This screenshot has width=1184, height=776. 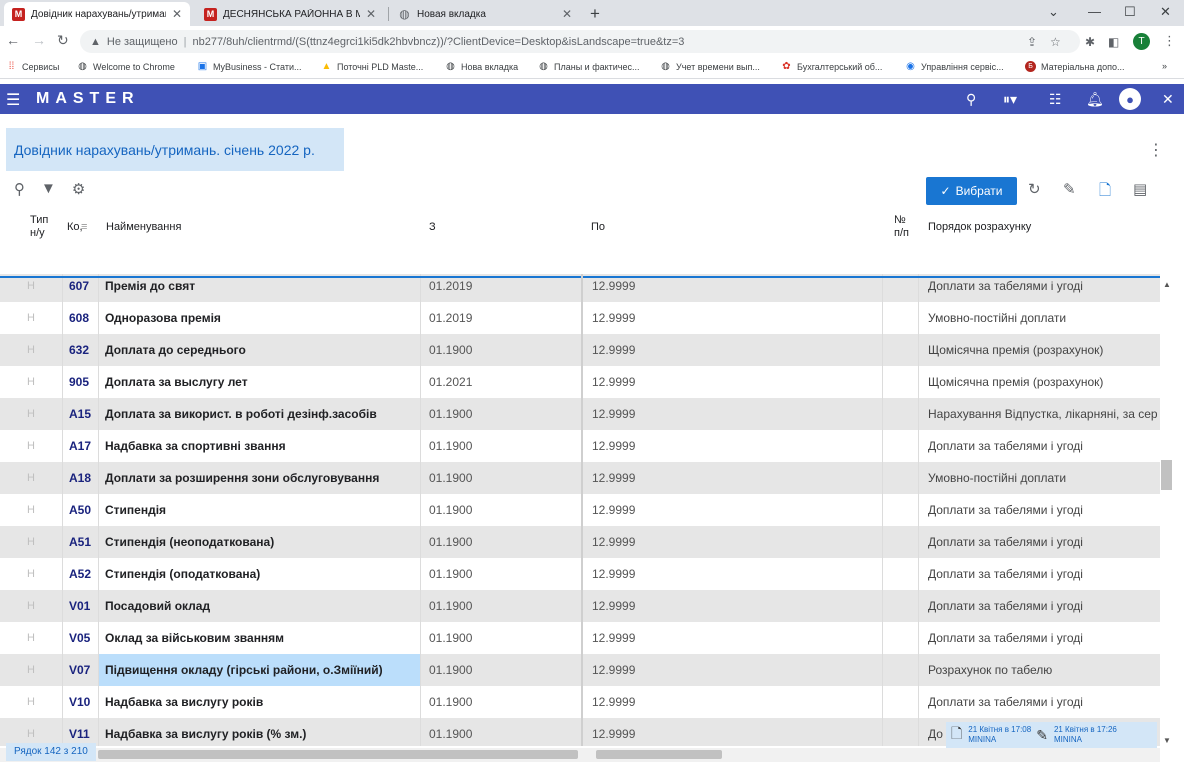 What do you see at coordinates (80, 574) in the screenshot?
I see `cell-code: A52` at bounding box center [80, 574].